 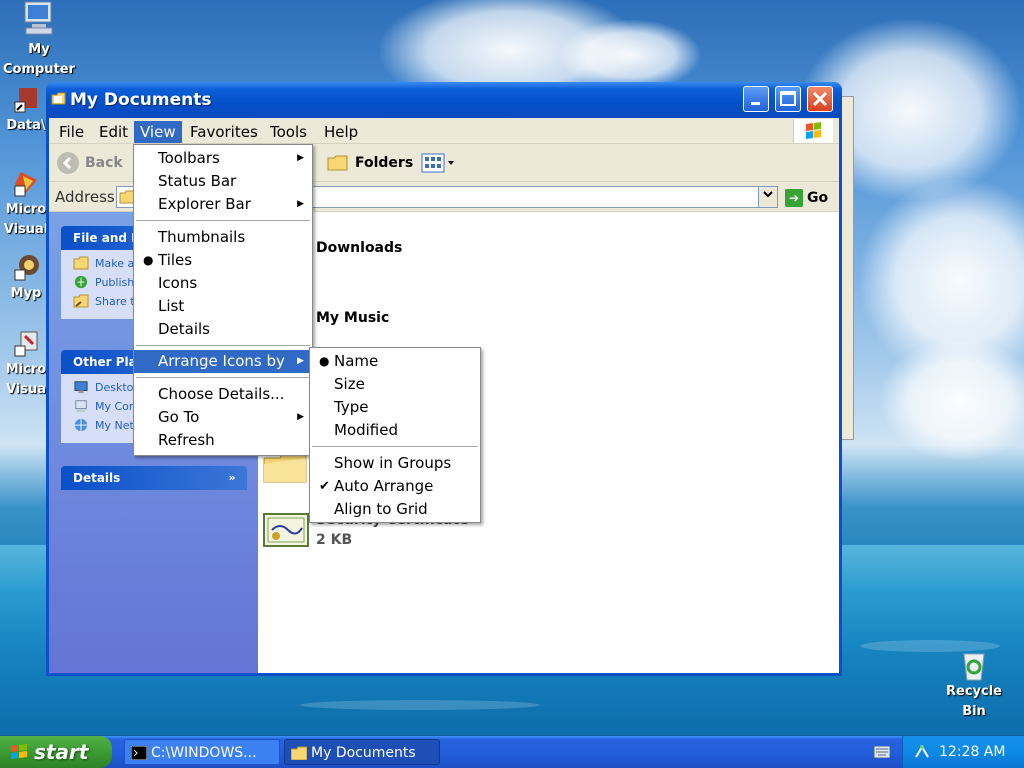 I want to click on close-button, so click(x=820, y=99).